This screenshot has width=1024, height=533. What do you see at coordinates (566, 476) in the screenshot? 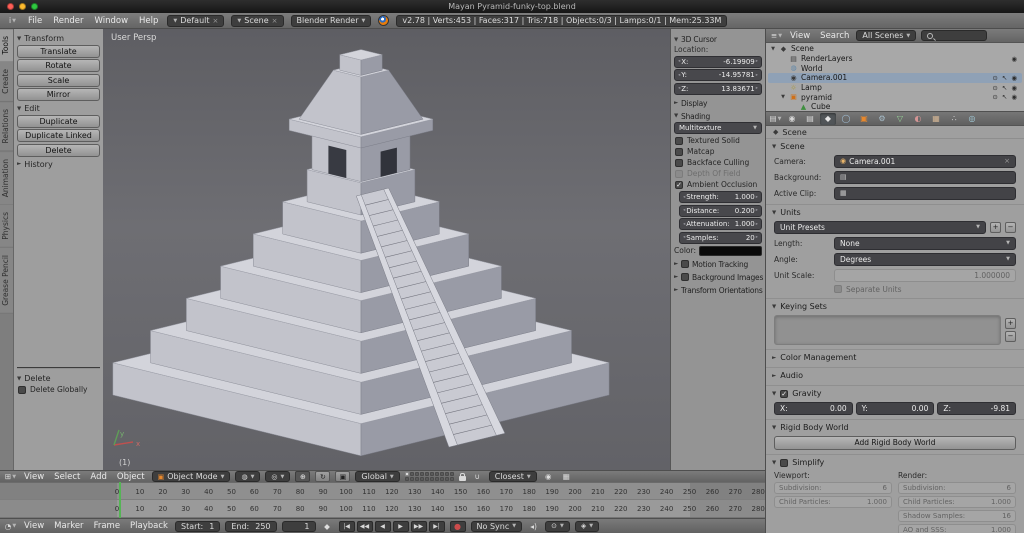
I see `opengl-render-animation-icon: ▦` at bounding box center [566, 476].